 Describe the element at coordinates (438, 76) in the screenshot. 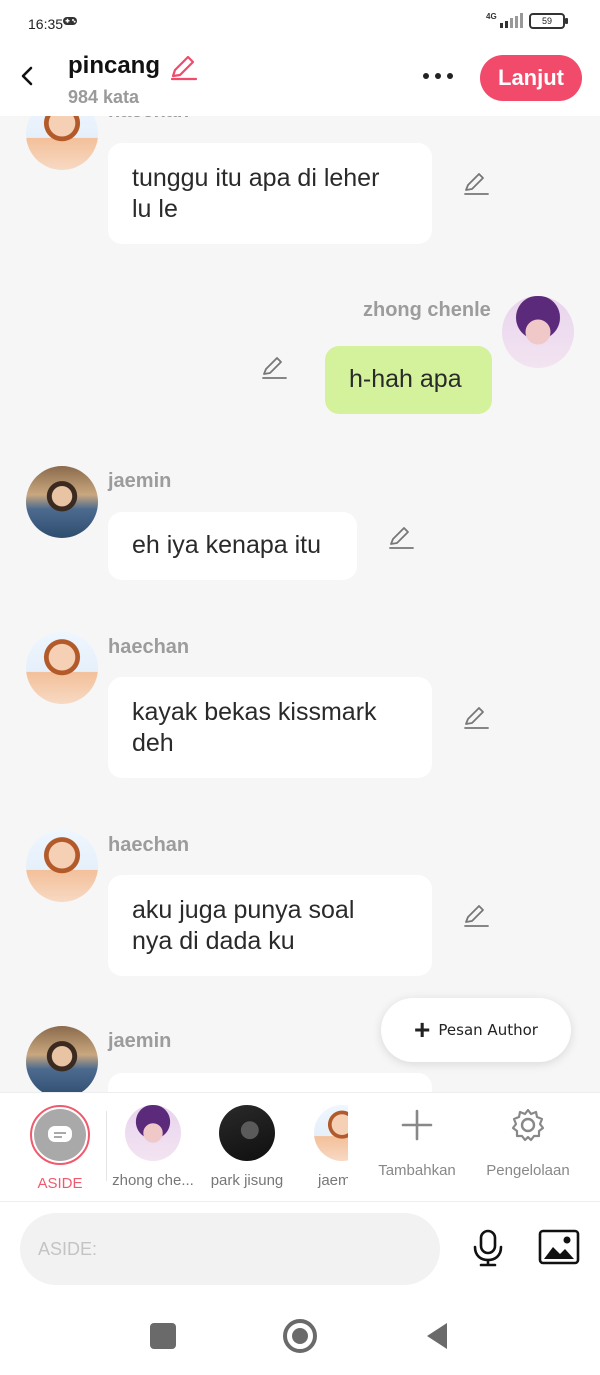

I see `more-options-icon` at that location.